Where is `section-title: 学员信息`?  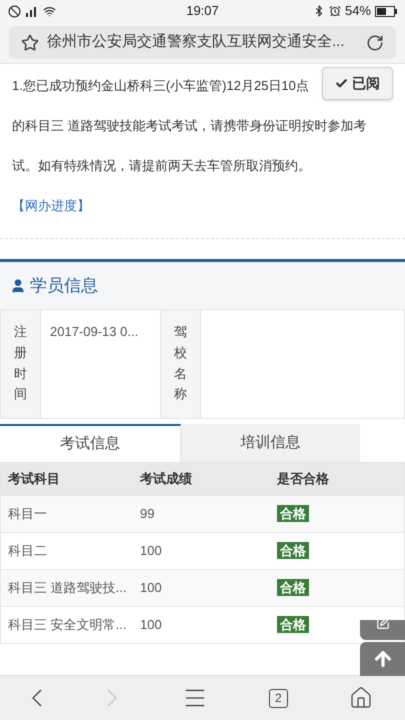
section-title: 学员信息 is located at coordinates (64, 285).